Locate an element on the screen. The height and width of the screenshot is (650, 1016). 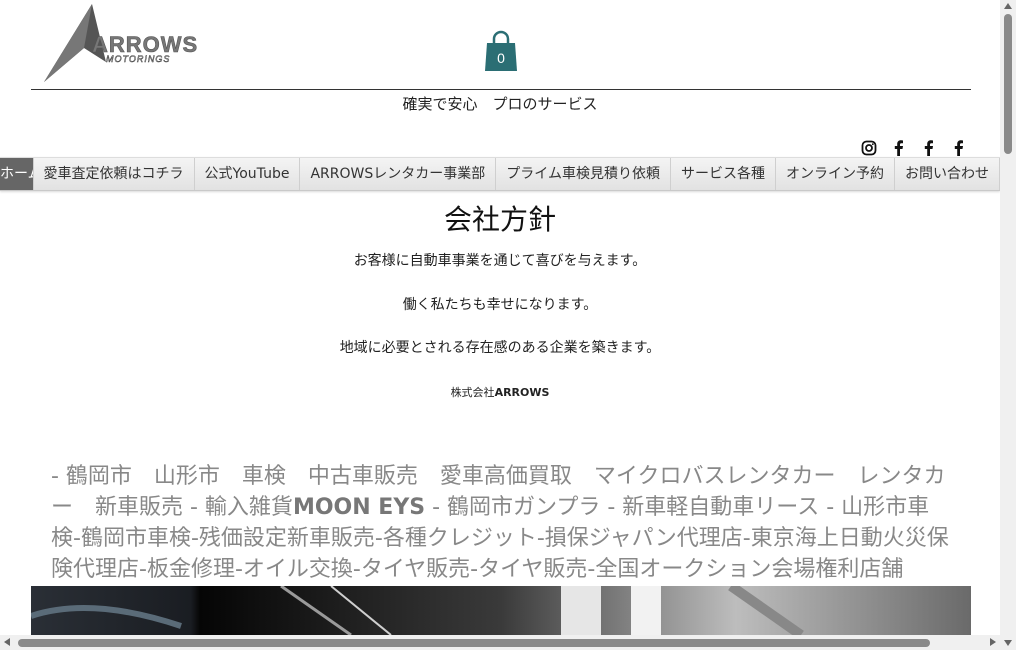
company-prefix: 株式会社 is located at coordinates (472, 392).